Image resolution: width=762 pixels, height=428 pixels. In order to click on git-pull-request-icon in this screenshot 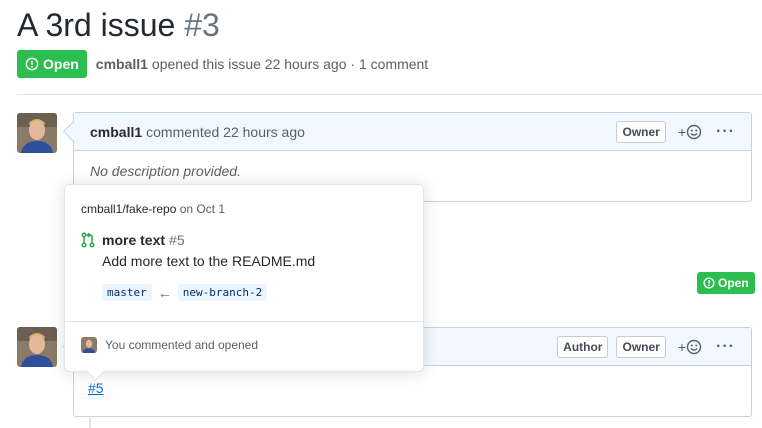, I will do `click(88, 240)`.